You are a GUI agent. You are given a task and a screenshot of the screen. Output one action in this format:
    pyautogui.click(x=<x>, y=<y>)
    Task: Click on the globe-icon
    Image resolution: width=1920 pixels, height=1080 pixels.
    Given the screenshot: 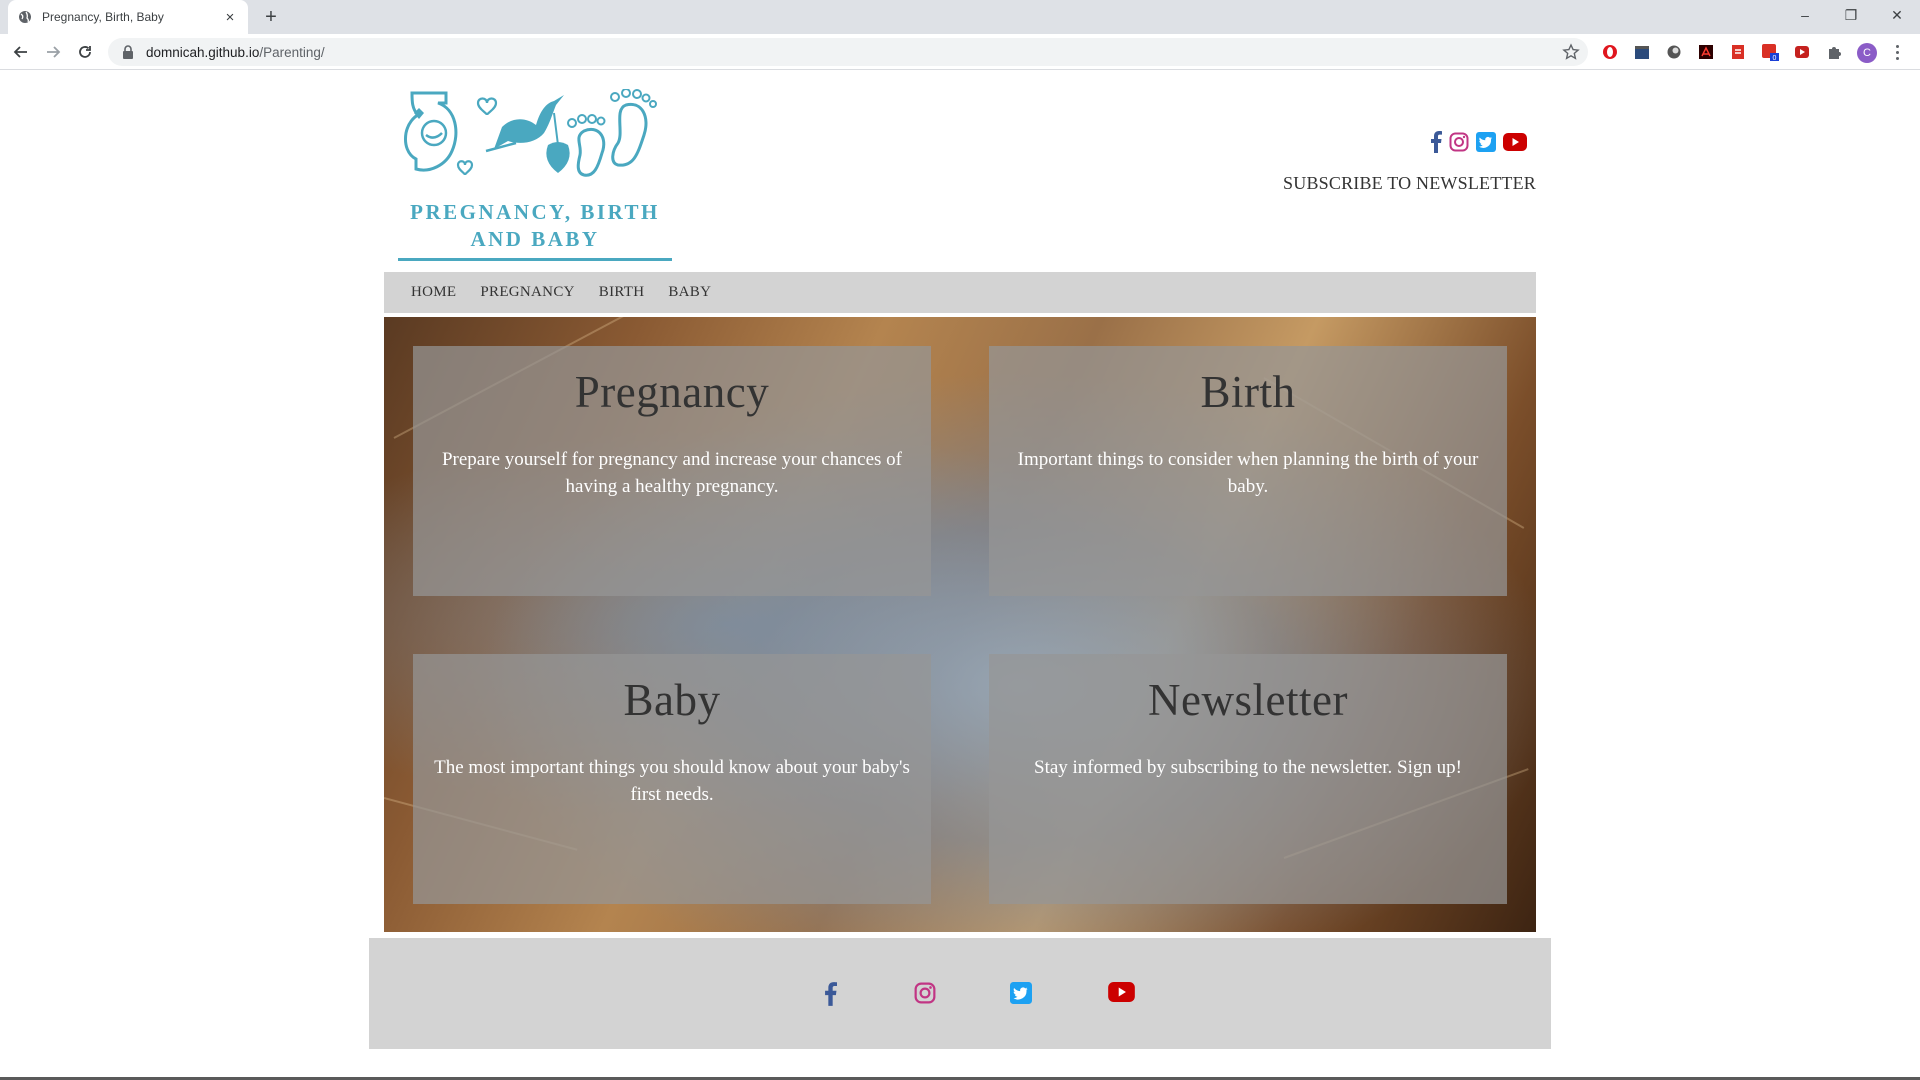 What is the action you would take?
    pyautogui.click(x=25, y=17)
    